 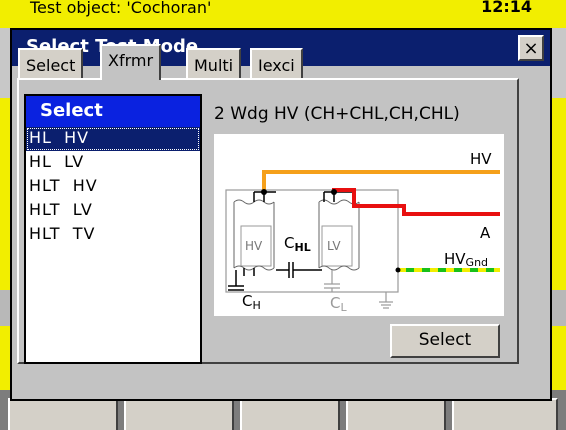 I want to click on hv-terminal-label: HV, so click(x=481, y=159).